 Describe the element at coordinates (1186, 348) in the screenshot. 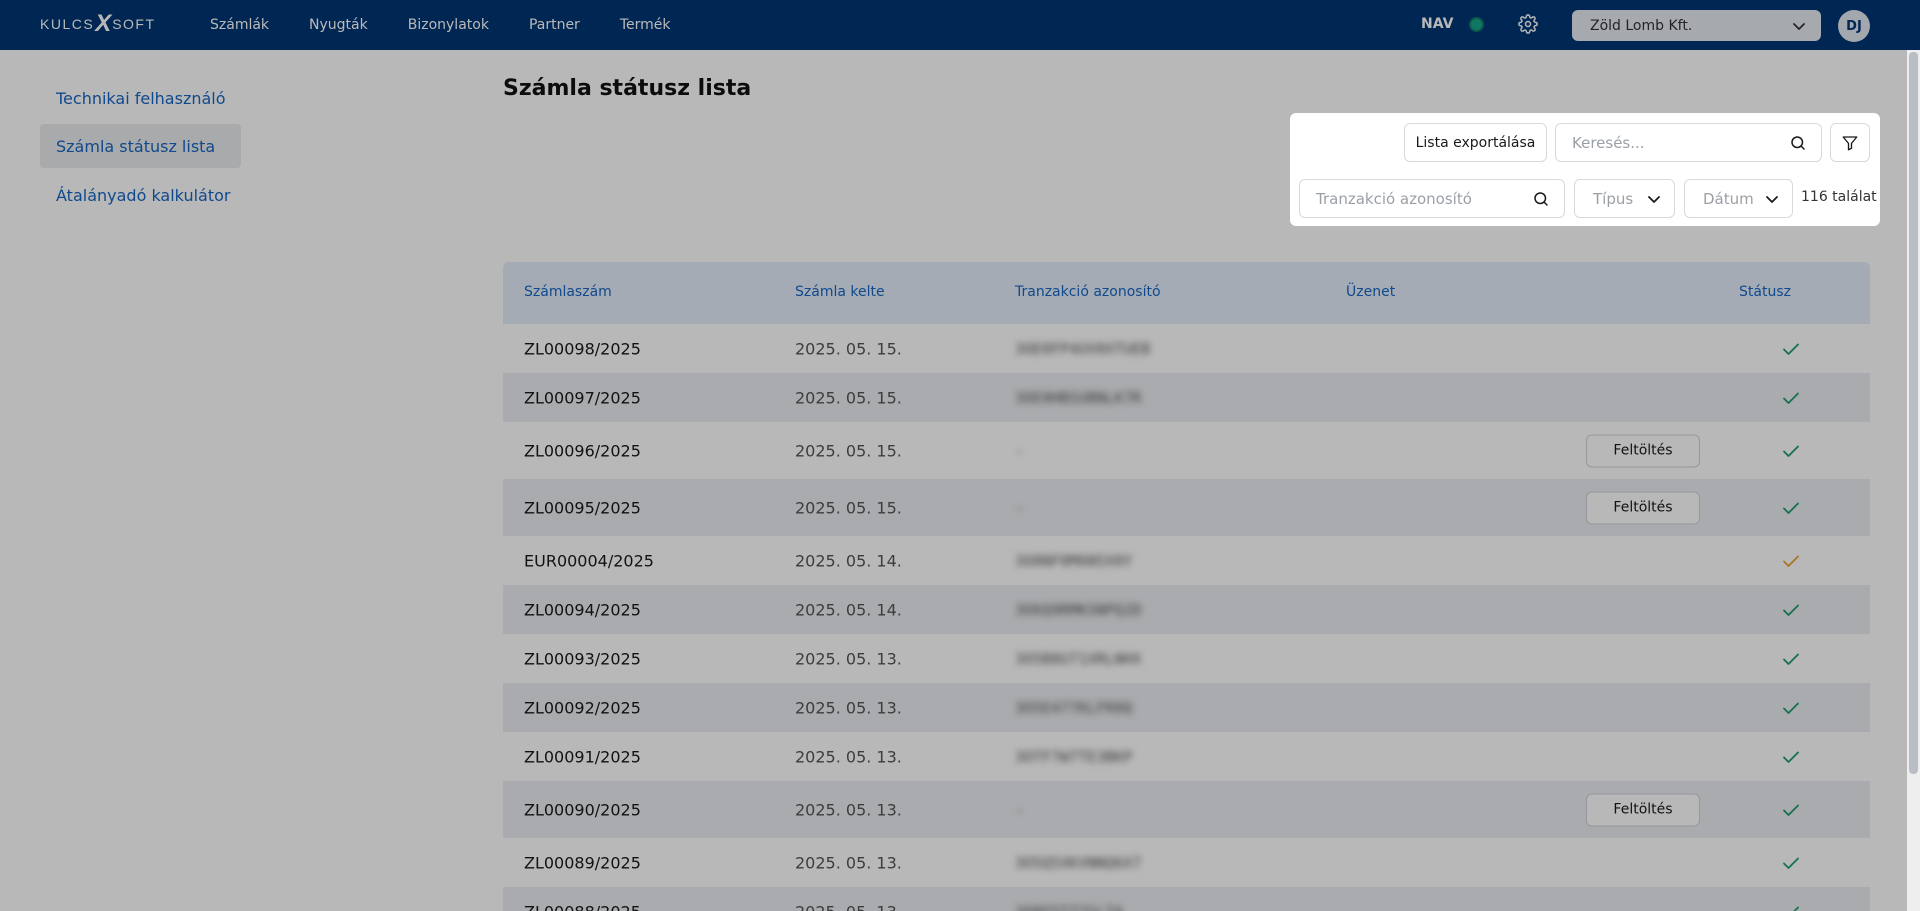

I see `table-row: ZL00098/2025 2025. 05. 15. 3OE0FP4UV0XTUEB` at that location.